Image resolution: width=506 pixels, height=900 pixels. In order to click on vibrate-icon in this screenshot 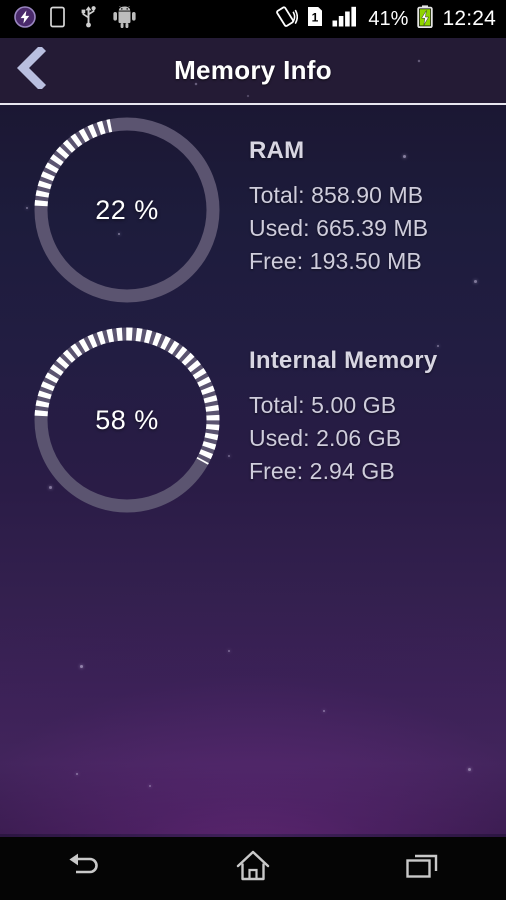, I will do `click(285, 19)`.